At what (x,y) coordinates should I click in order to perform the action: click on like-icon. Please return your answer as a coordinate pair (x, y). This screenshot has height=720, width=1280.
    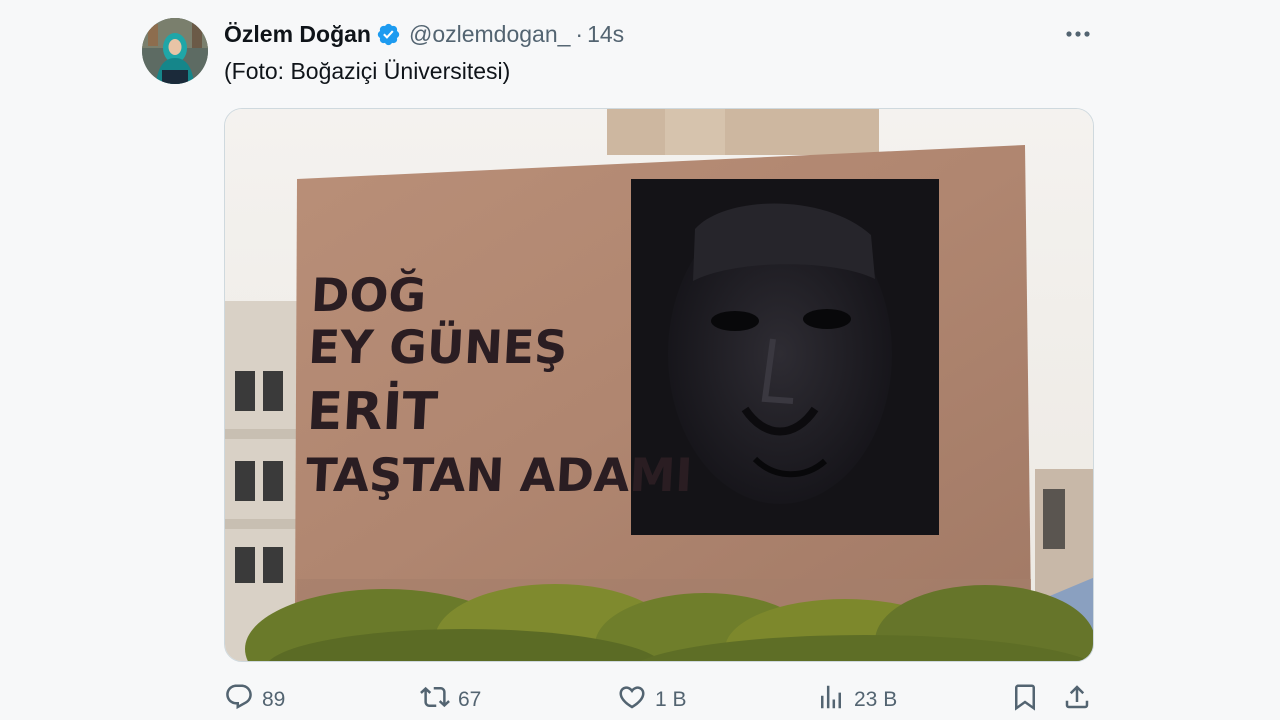
    Looking at the image, I should click on (632, 700).